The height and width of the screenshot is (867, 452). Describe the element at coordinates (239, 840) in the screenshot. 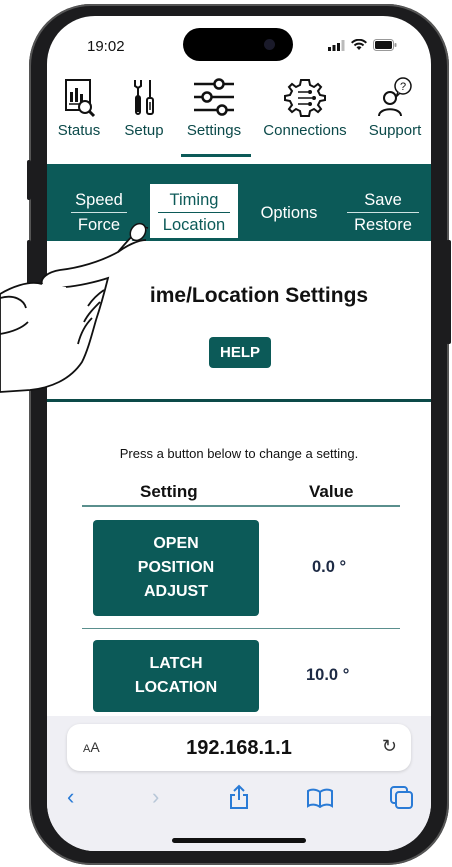

I see `home-indicator` at that location.